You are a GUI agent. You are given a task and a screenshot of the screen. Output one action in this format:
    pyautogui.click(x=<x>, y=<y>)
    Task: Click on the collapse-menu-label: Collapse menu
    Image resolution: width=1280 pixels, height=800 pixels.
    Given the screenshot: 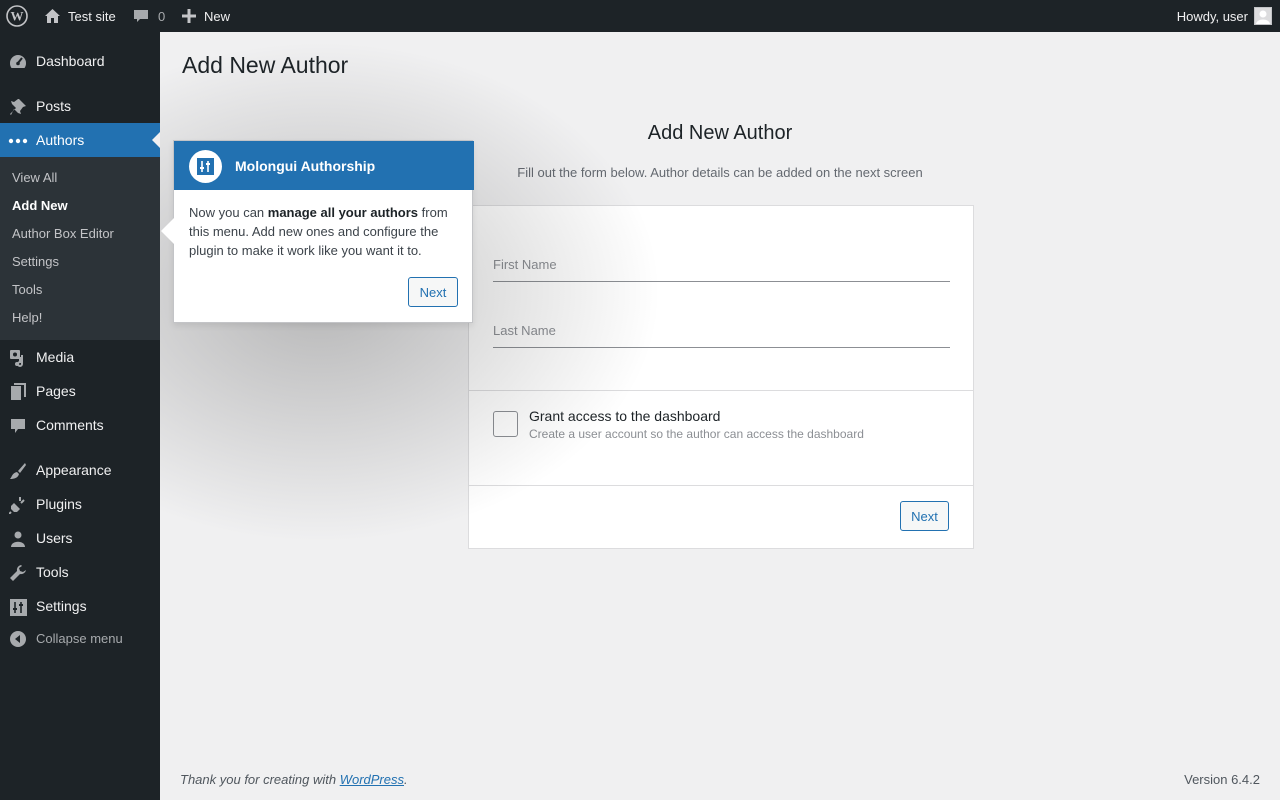 What is the action you would take?
    pyautogui.click(x=79, y=638)
    